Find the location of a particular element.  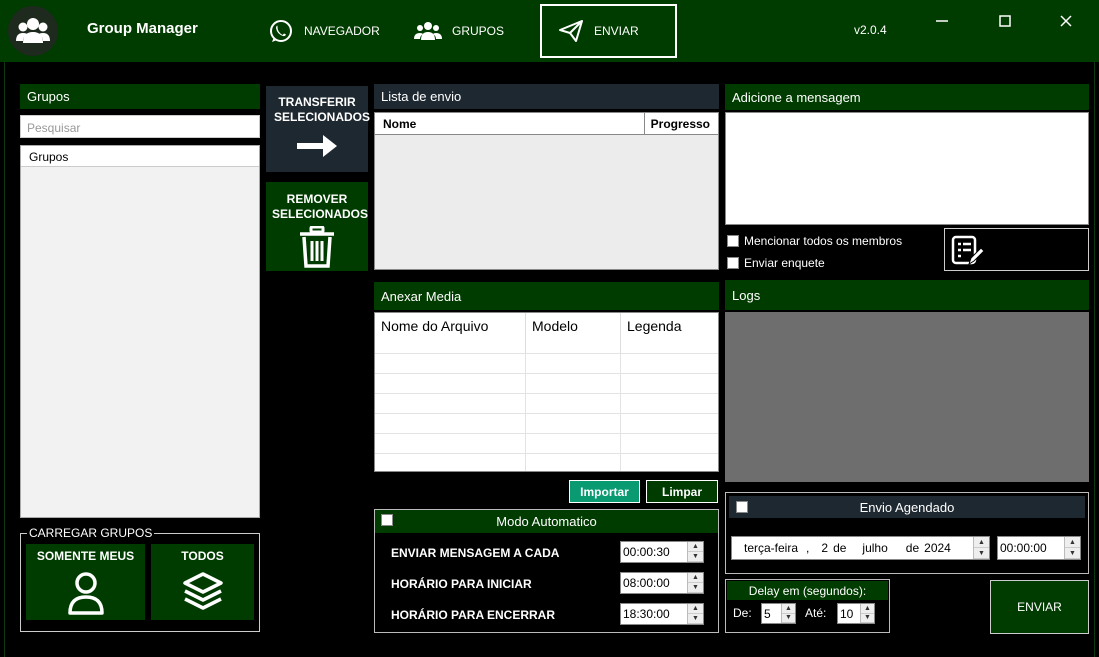

media-columns: Nome do Arquivo Modelo Legenda is located at coordinates (546, 333).